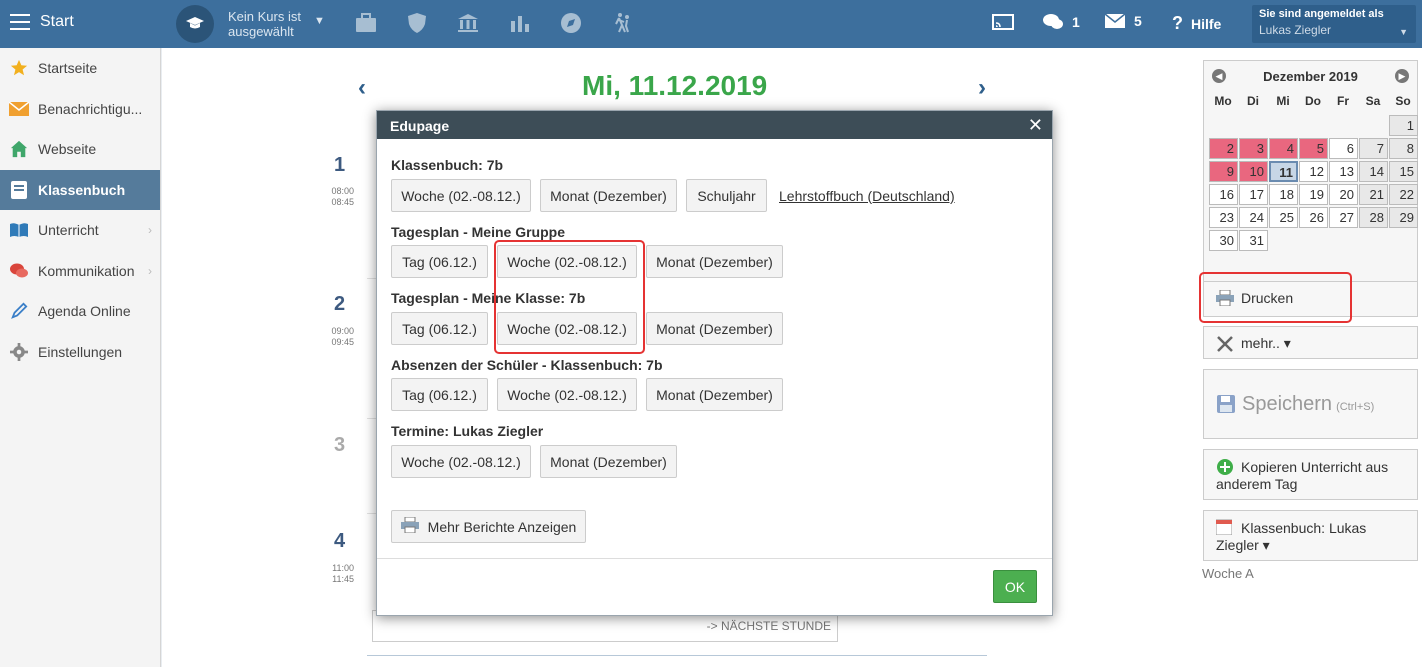 This screenshot has height=667, width=1422. Describe the element at coordinates (461, 195) in the screenshot. I see `klassenbuch-woche-button: Woche (02.-08.12.)` at that location.